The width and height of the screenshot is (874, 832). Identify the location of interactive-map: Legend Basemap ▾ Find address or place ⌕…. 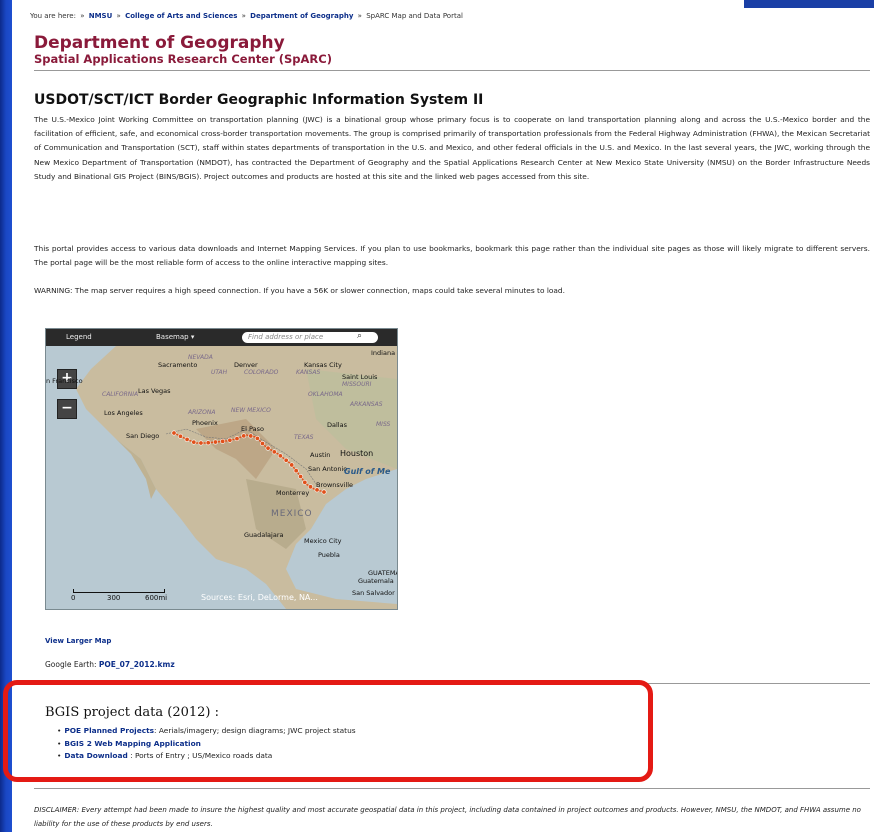
(221, 469).